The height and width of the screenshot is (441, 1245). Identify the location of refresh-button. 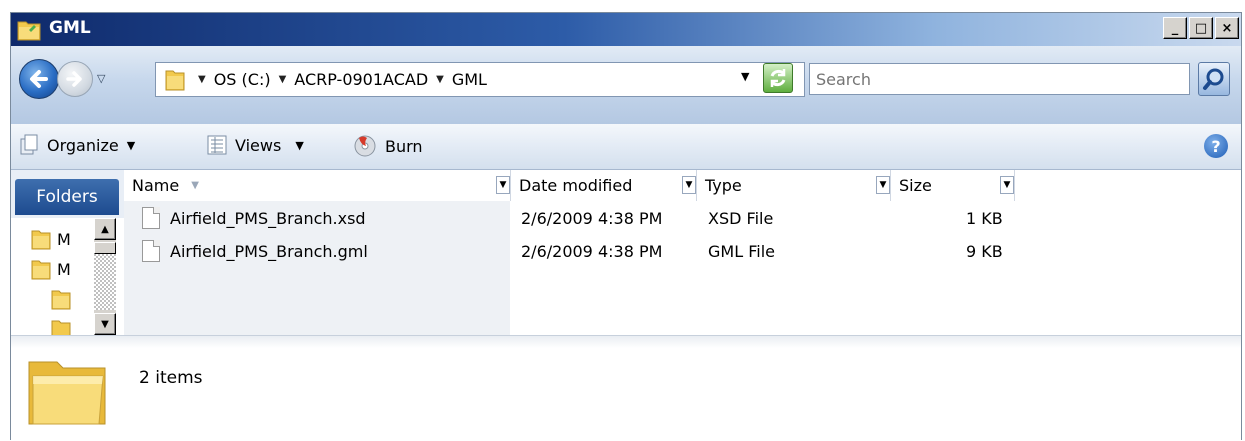
(778, 78).